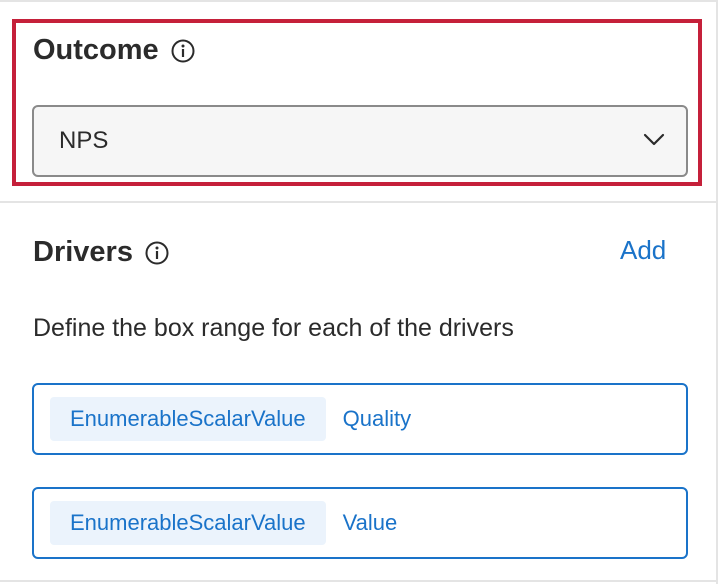  I want to click on driver-name: Value, so click(370, 522).